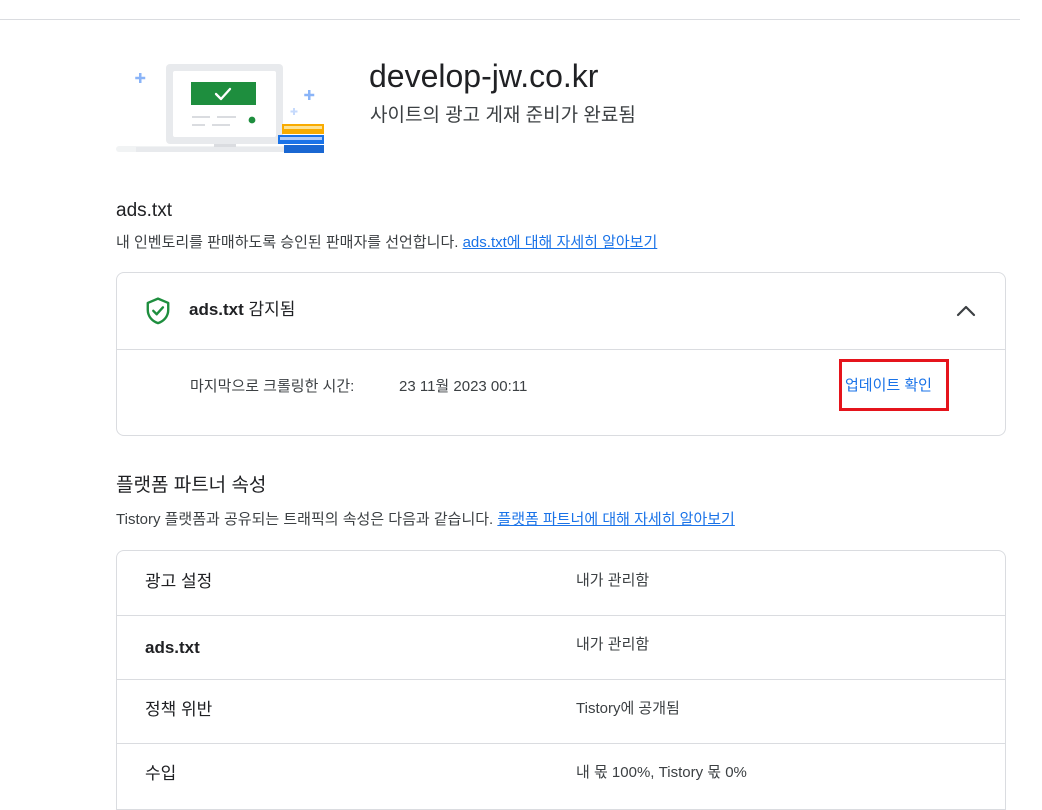 The image size is (1042, 810). I want to click on ads-txt-status-label: 감지됨, so click(269, 309).